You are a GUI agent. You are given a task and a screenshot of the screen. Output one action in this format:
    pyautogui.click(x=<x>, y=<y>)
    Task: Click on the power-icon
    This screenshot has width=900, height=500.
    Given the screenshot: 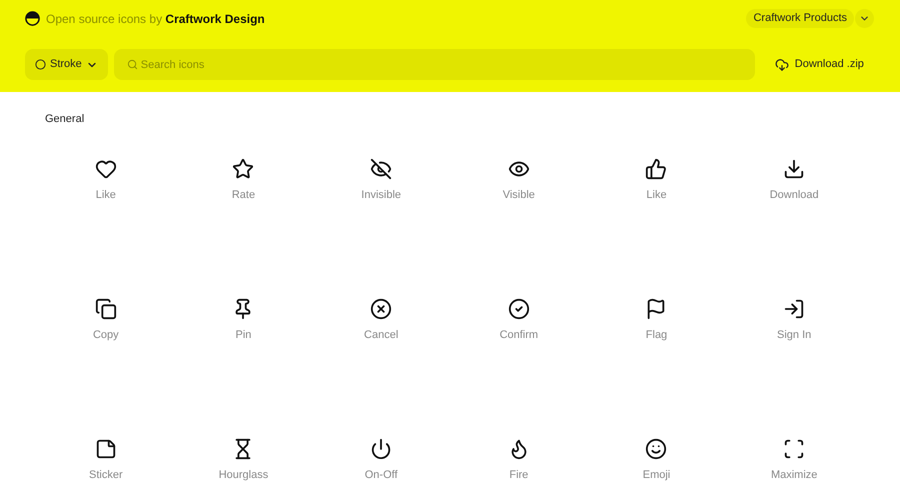 What is the action you would take?
    pyautogui.click(x=381, y=449)
    